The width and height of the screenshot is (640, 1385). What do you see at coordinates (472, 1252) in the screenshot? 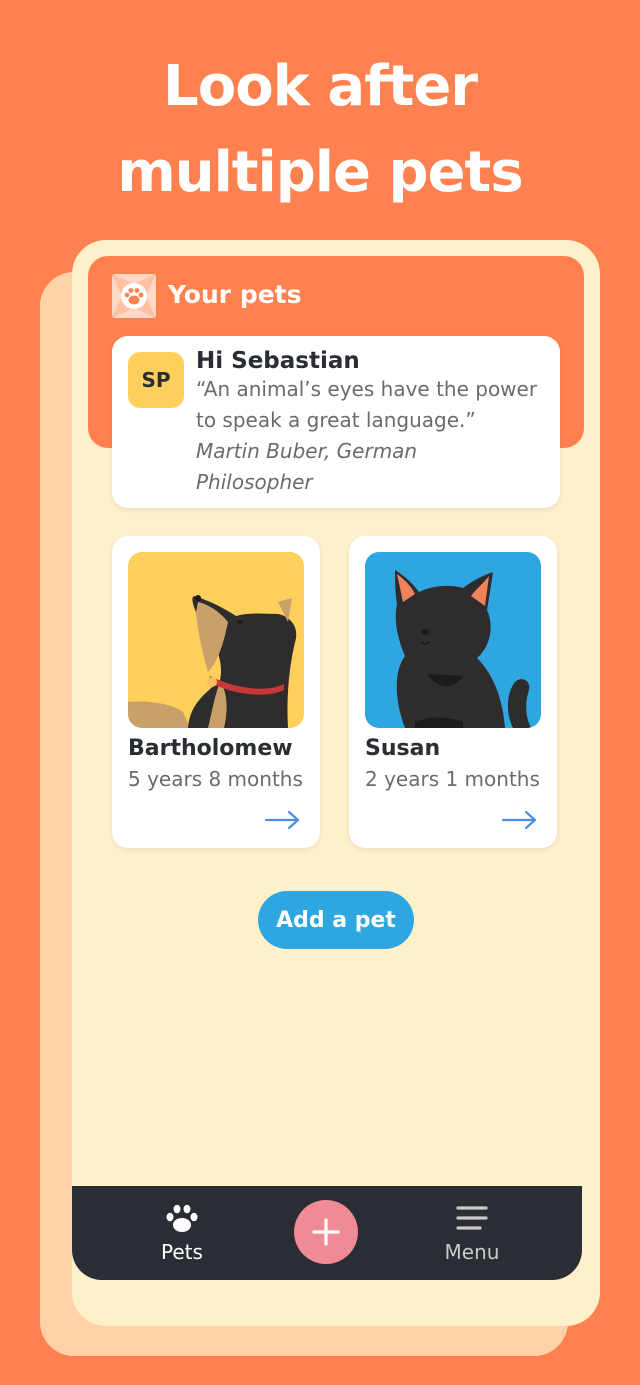
I see `tab-menu-label: Menu` at bounding box center [472, 1252].